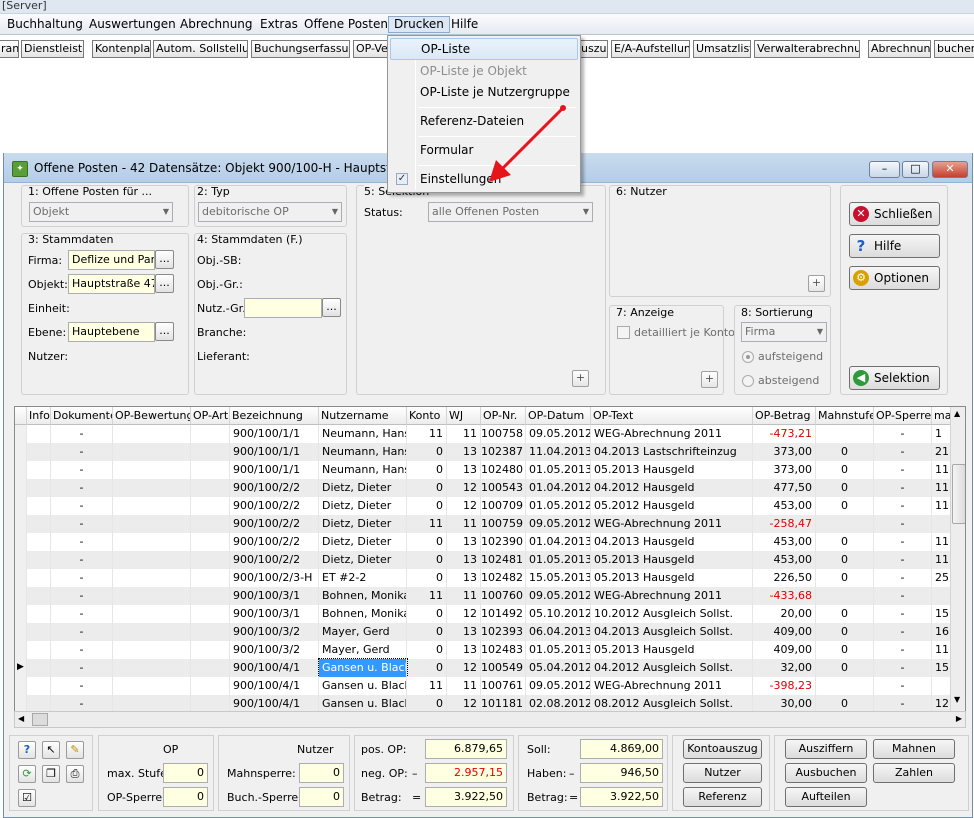 Image resolution: width=974 pixels, height=818 pixels. I want to click on arrow-shaft, so click(533, 138).